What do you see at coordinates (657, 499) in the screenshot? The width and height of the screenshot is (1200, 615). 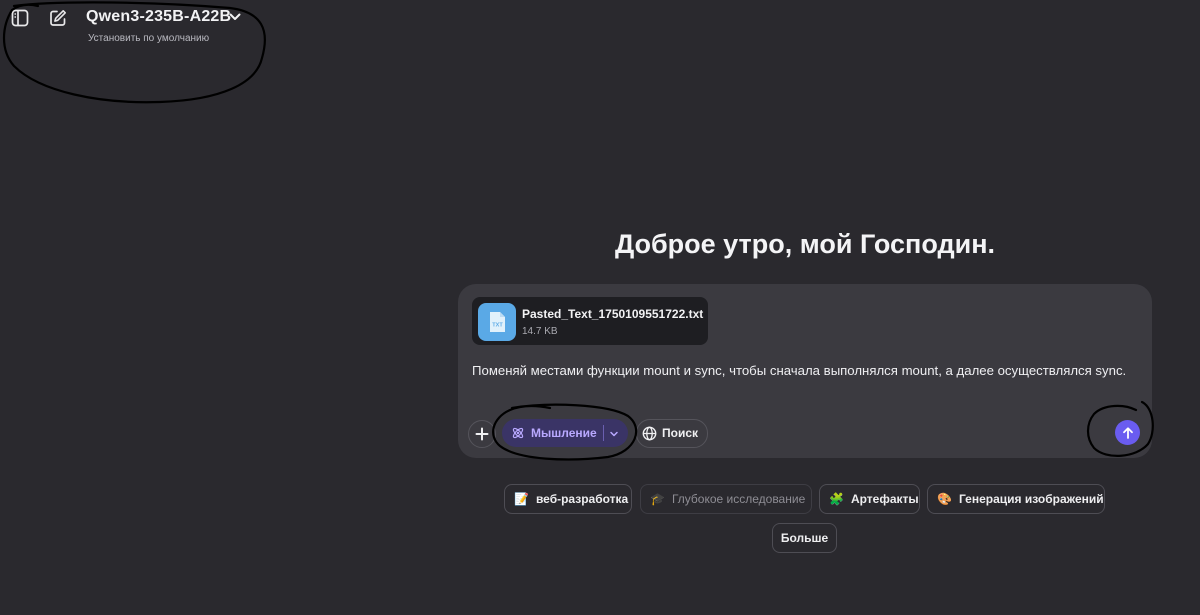 I see `graduation-cap-icon: 🎓` at bounding box center [657, 499].